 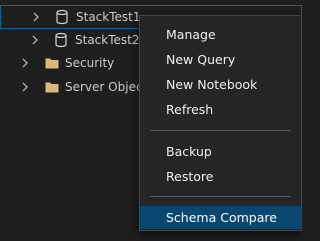 What do you see at coordinates (220, 151) in the screenshot?
I see `menu-item-backup: Backup` at bounding box center [220, 151].